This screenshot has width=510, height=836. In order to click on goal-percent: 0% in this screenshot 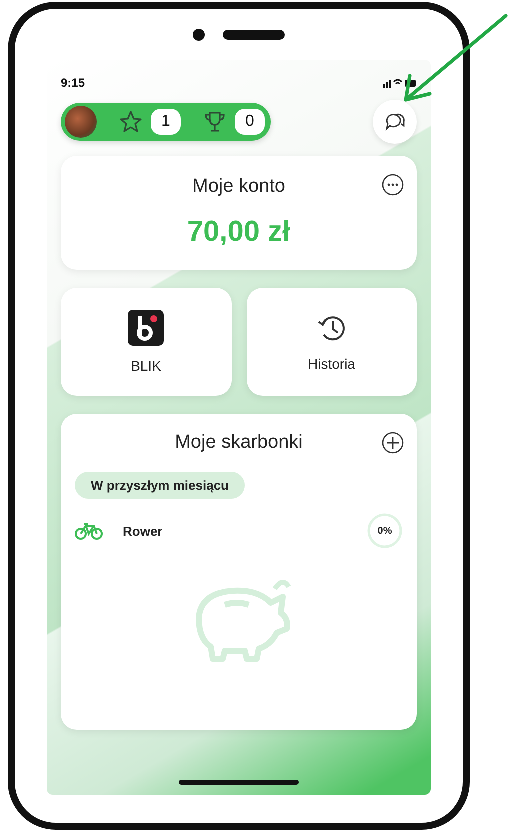, I will do `click(385, 531)`.